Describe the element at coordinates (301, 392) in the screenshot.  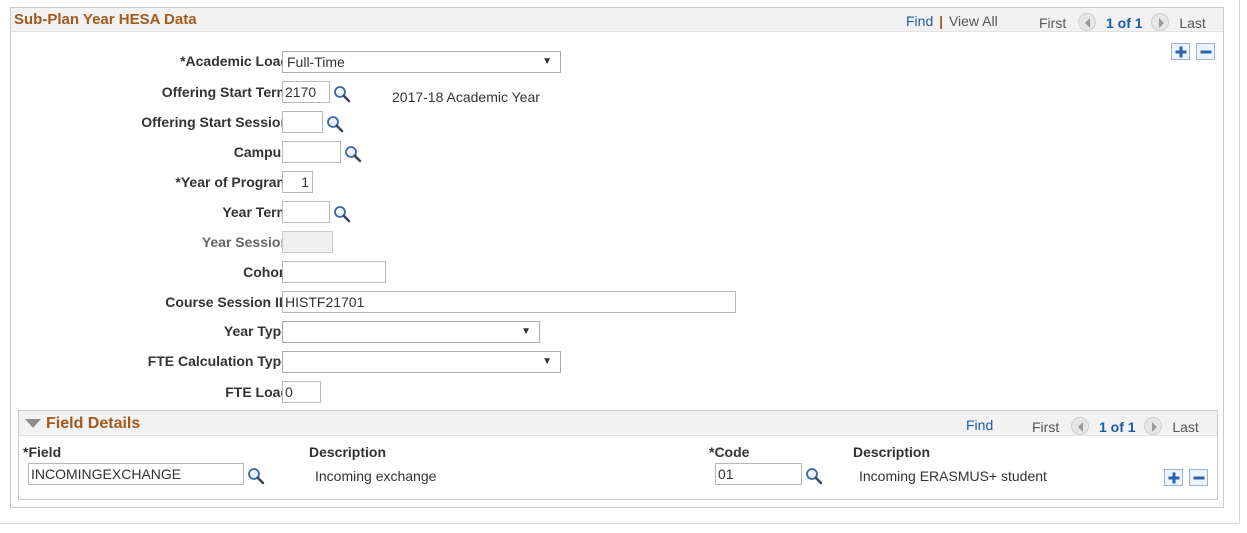
I see `fte-load-input: 0` at that location.